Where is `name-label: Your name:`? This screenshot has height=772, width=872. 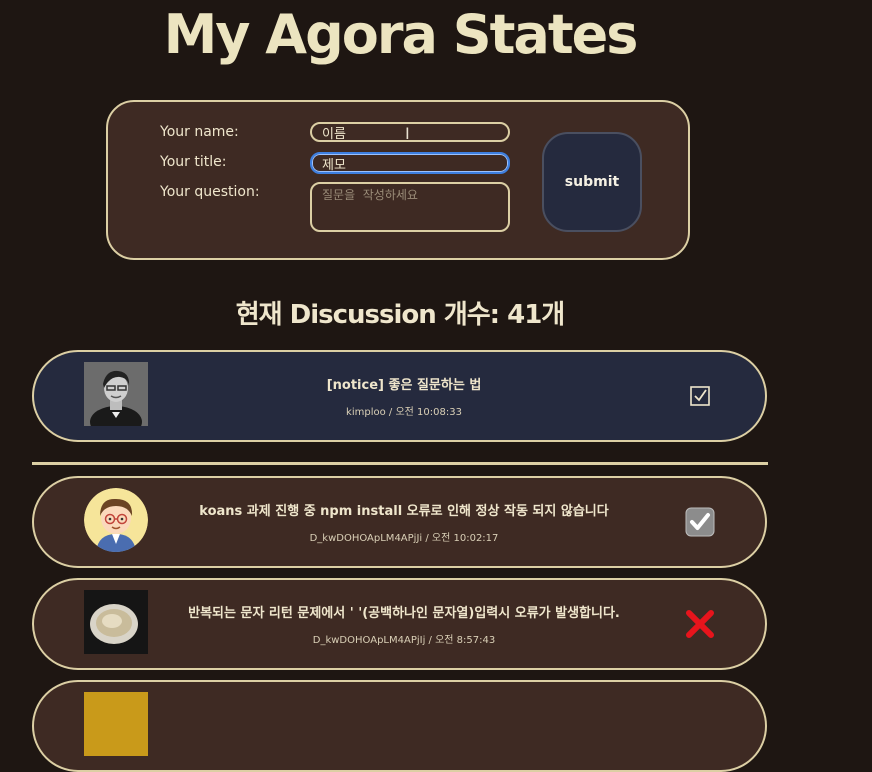
name-label: Your name: is located at coordinates (199, 132).